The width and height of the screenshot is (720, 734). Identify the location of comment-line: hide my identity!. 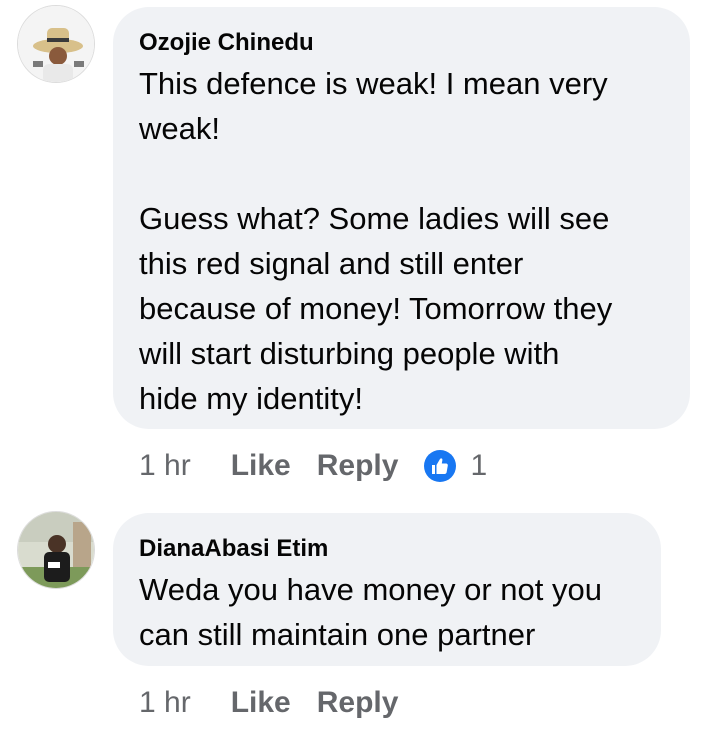
(251, 398).